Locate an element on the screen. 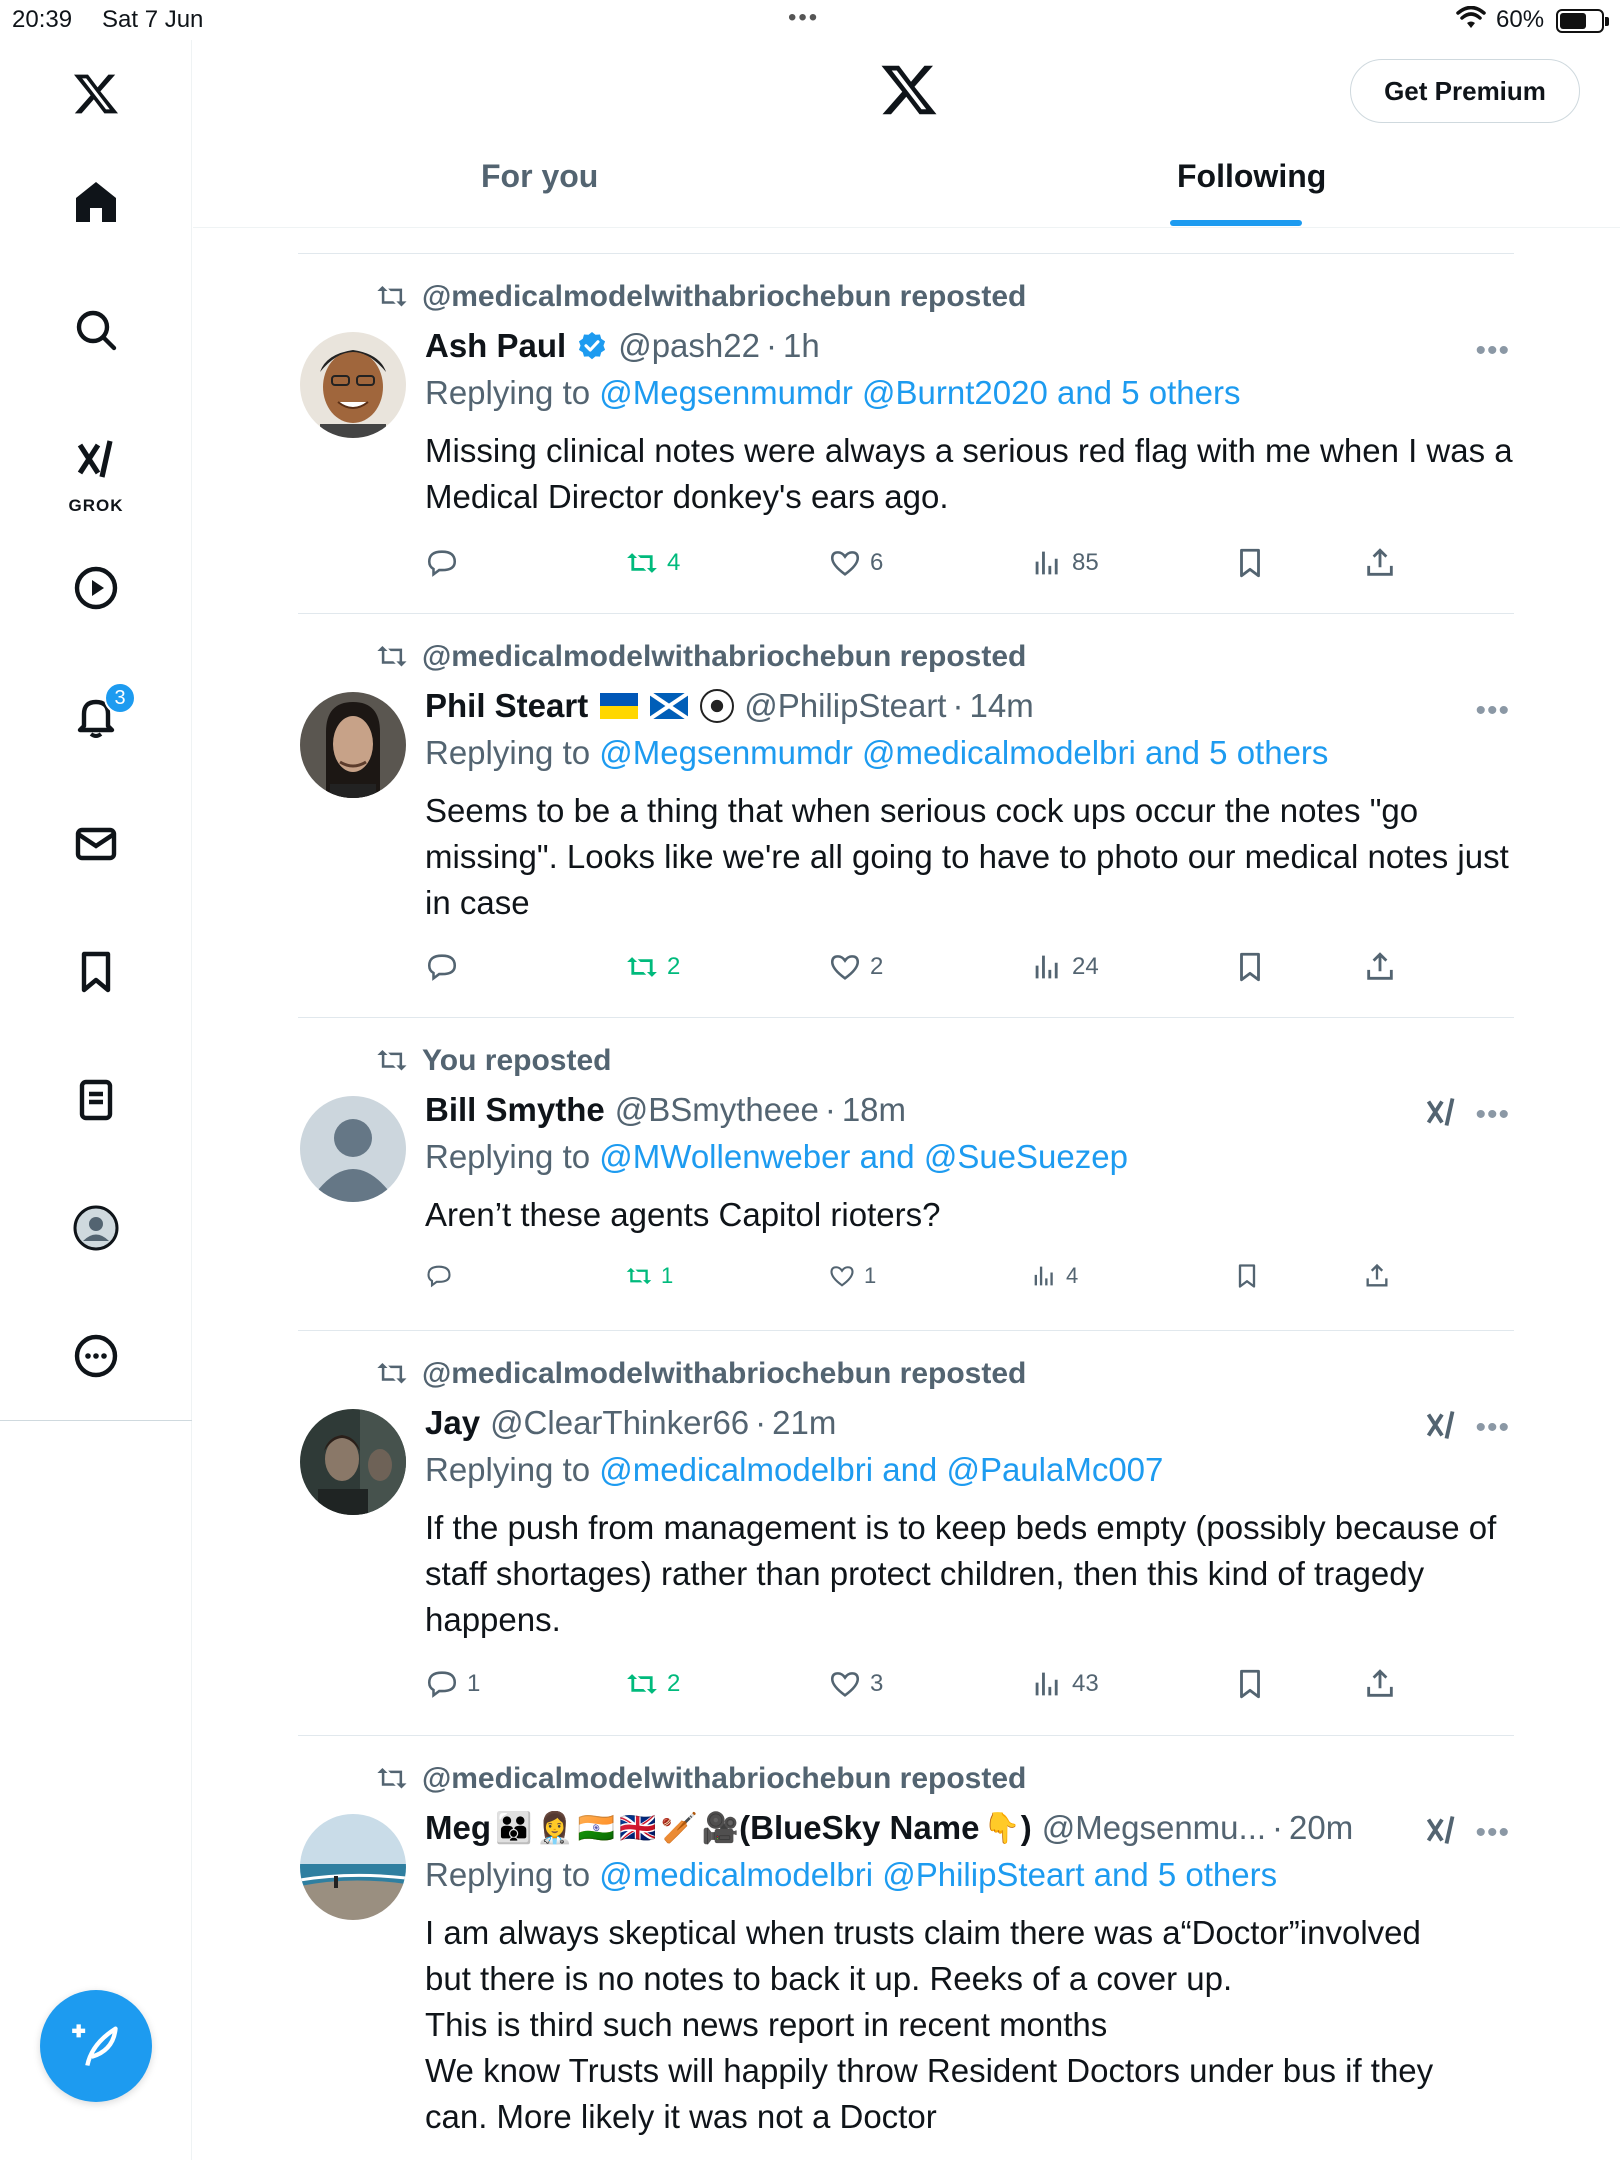 The image size is (1620, 2160). reply-mentions: @Megsenmumdr @Burnt2020 and 5 others is located at coordinates (919, 392).